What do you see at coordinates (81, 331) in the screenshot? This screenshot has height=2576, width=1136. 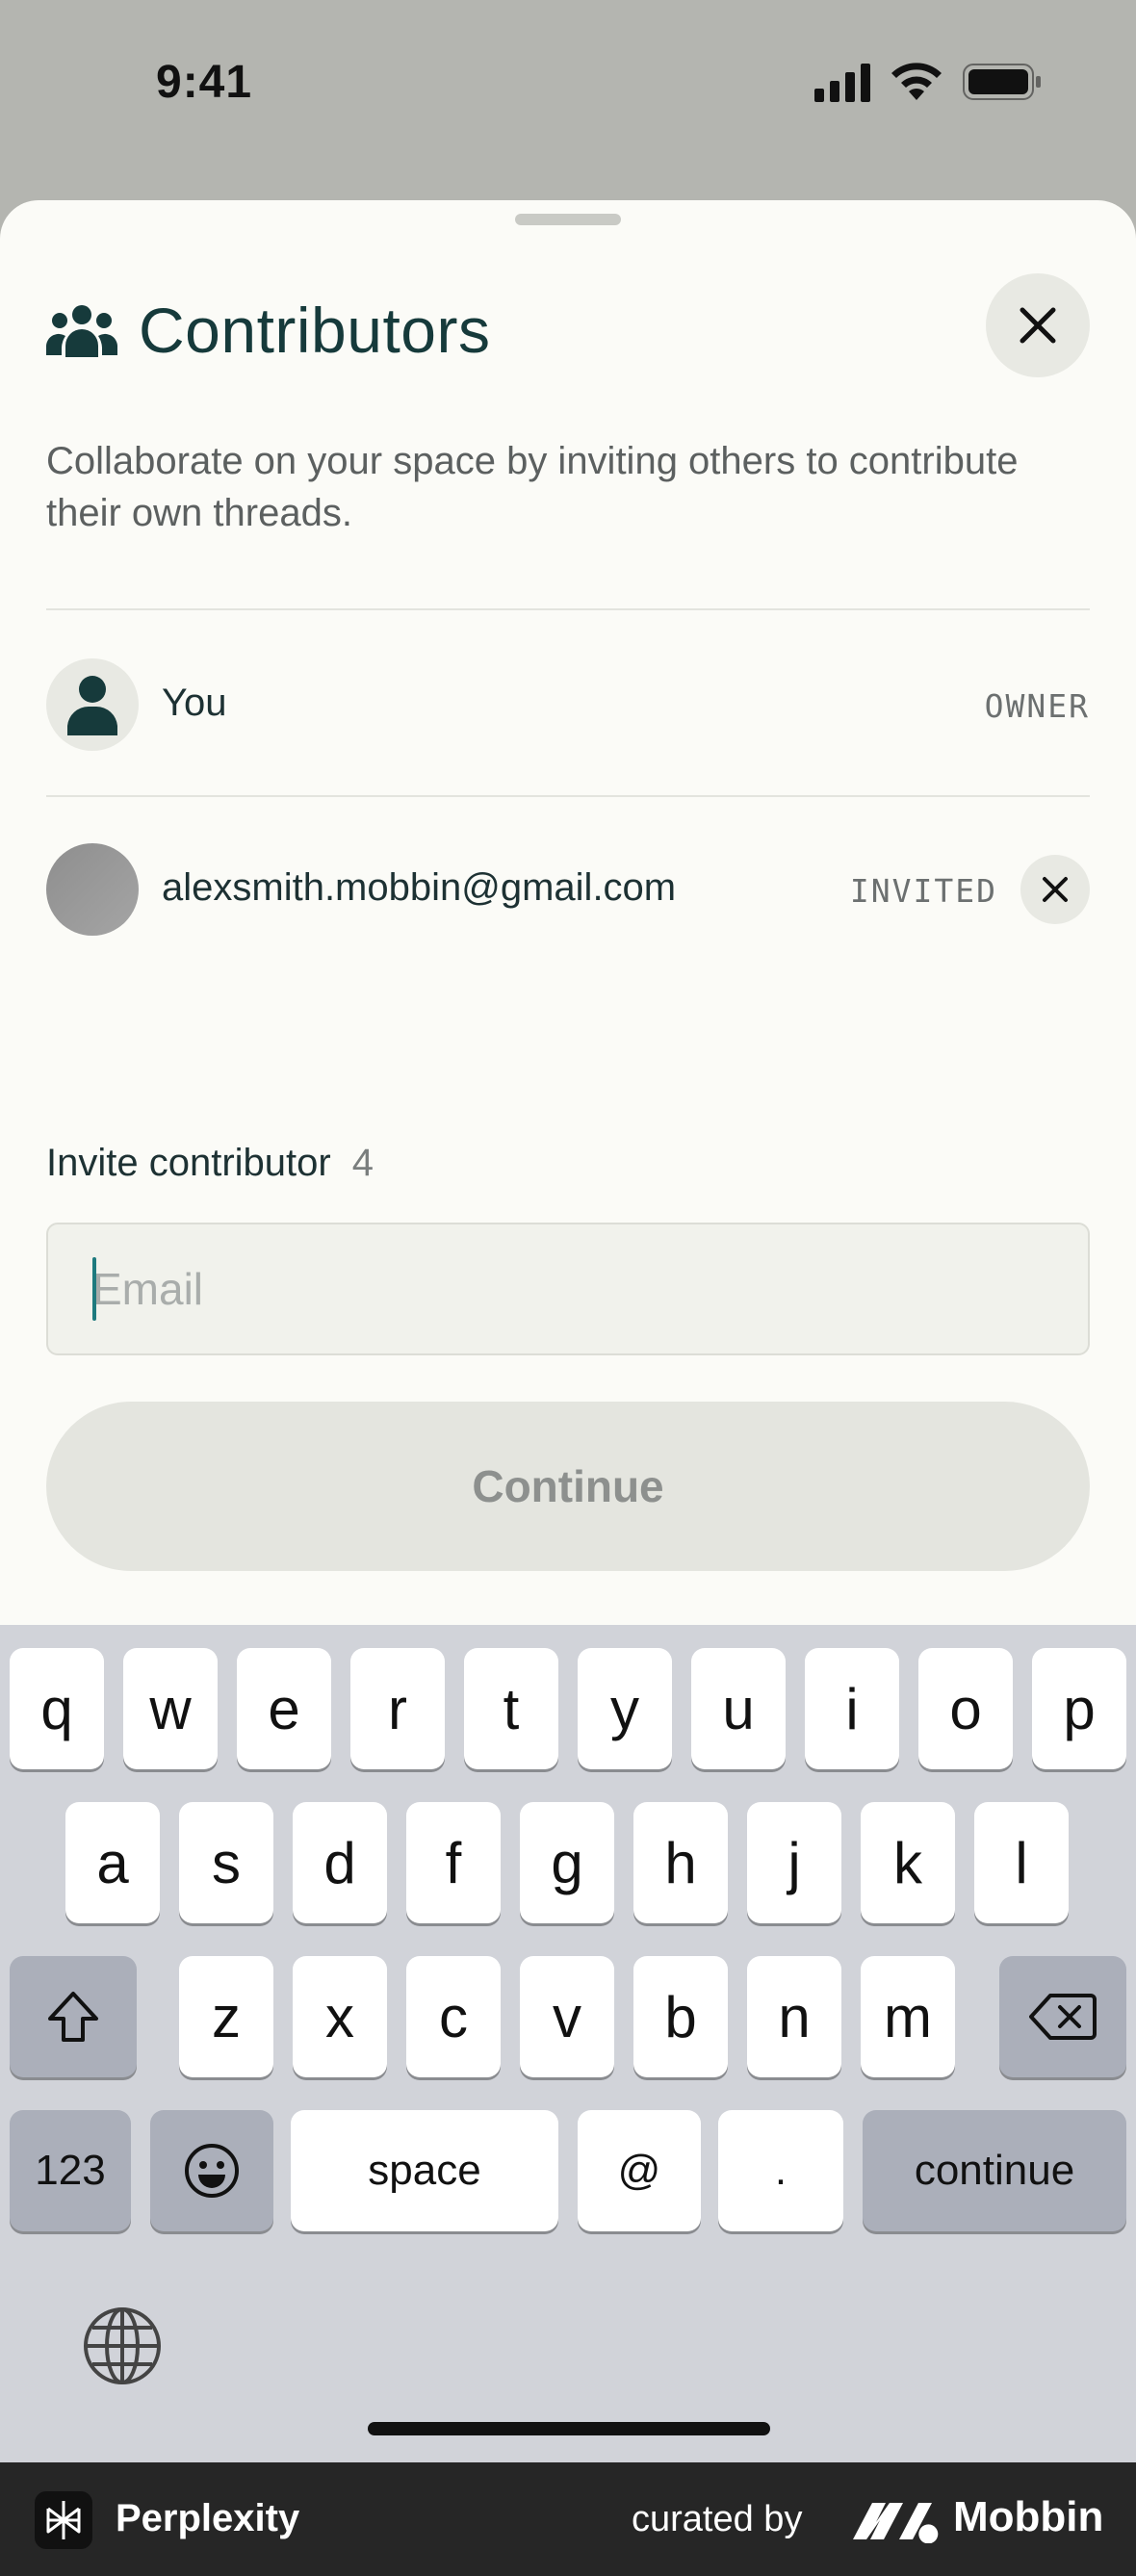 I see `people-icon` at bounding box center [81, 331].